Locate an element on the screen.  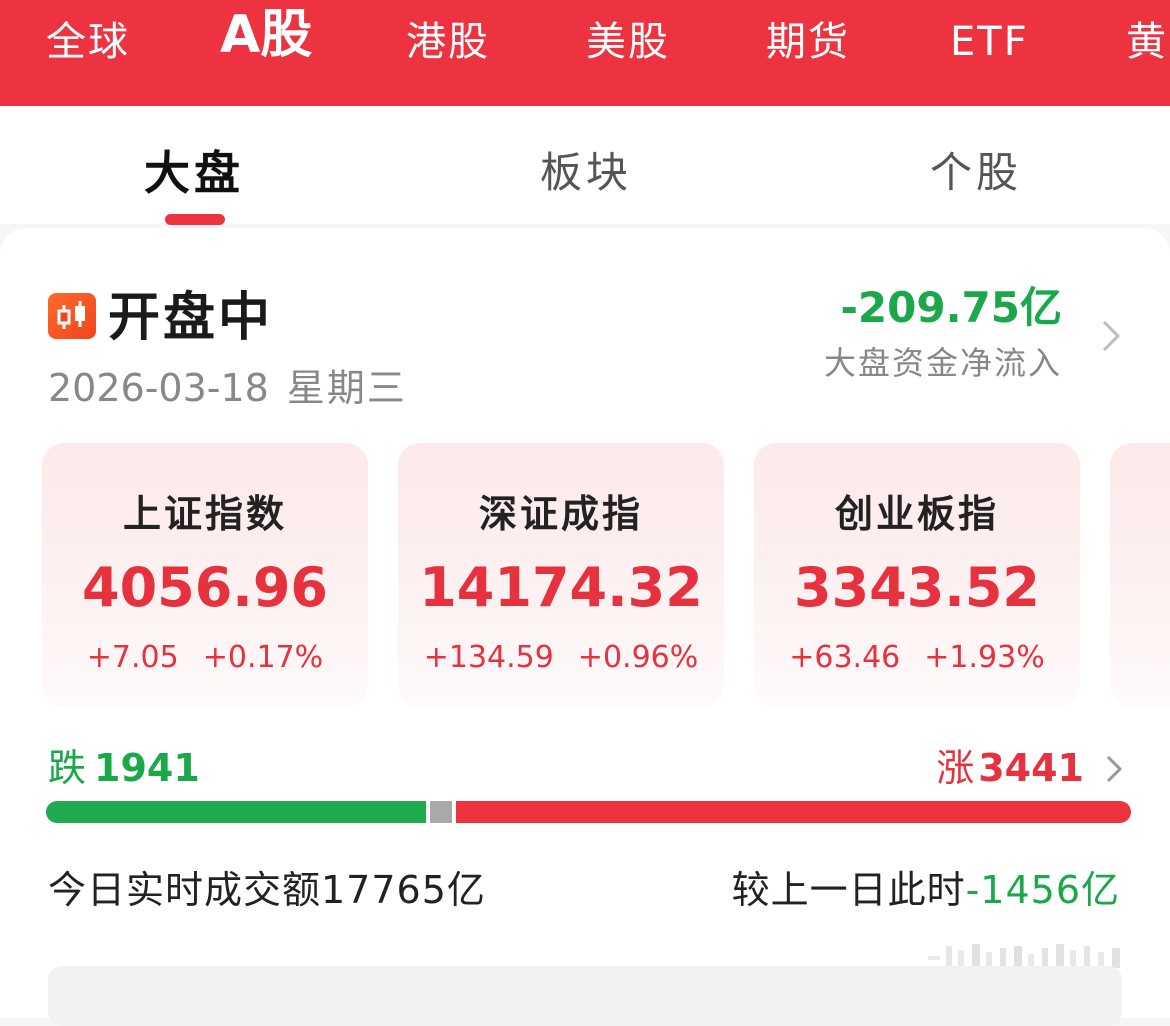
net-inflow-label: 大盘资金净流入 is located at coordinates (943, 363).